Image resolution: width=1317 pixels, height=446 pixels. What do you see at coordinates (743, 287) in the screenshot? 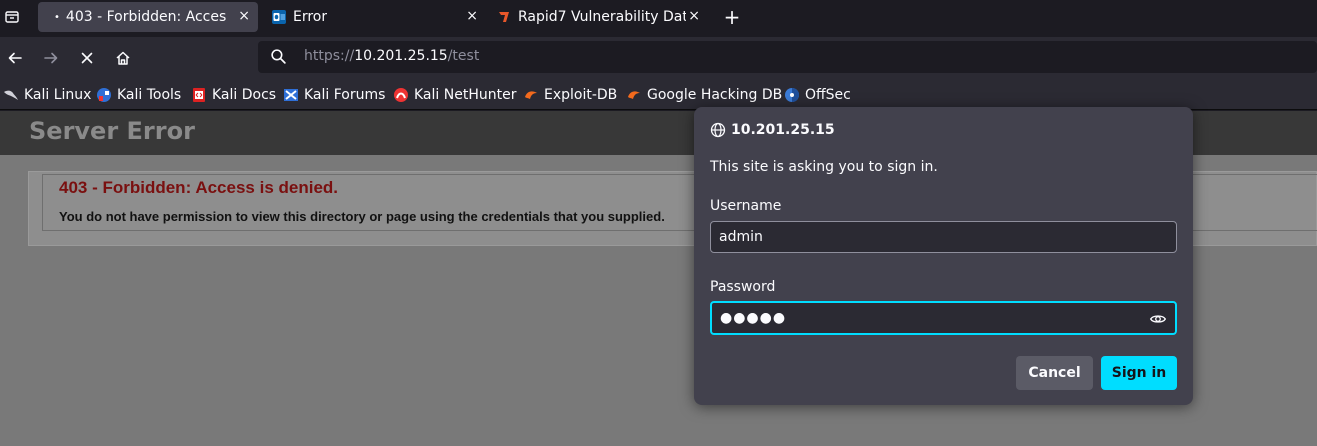
I see `password-label: Password` at bounding box center [743, 287].